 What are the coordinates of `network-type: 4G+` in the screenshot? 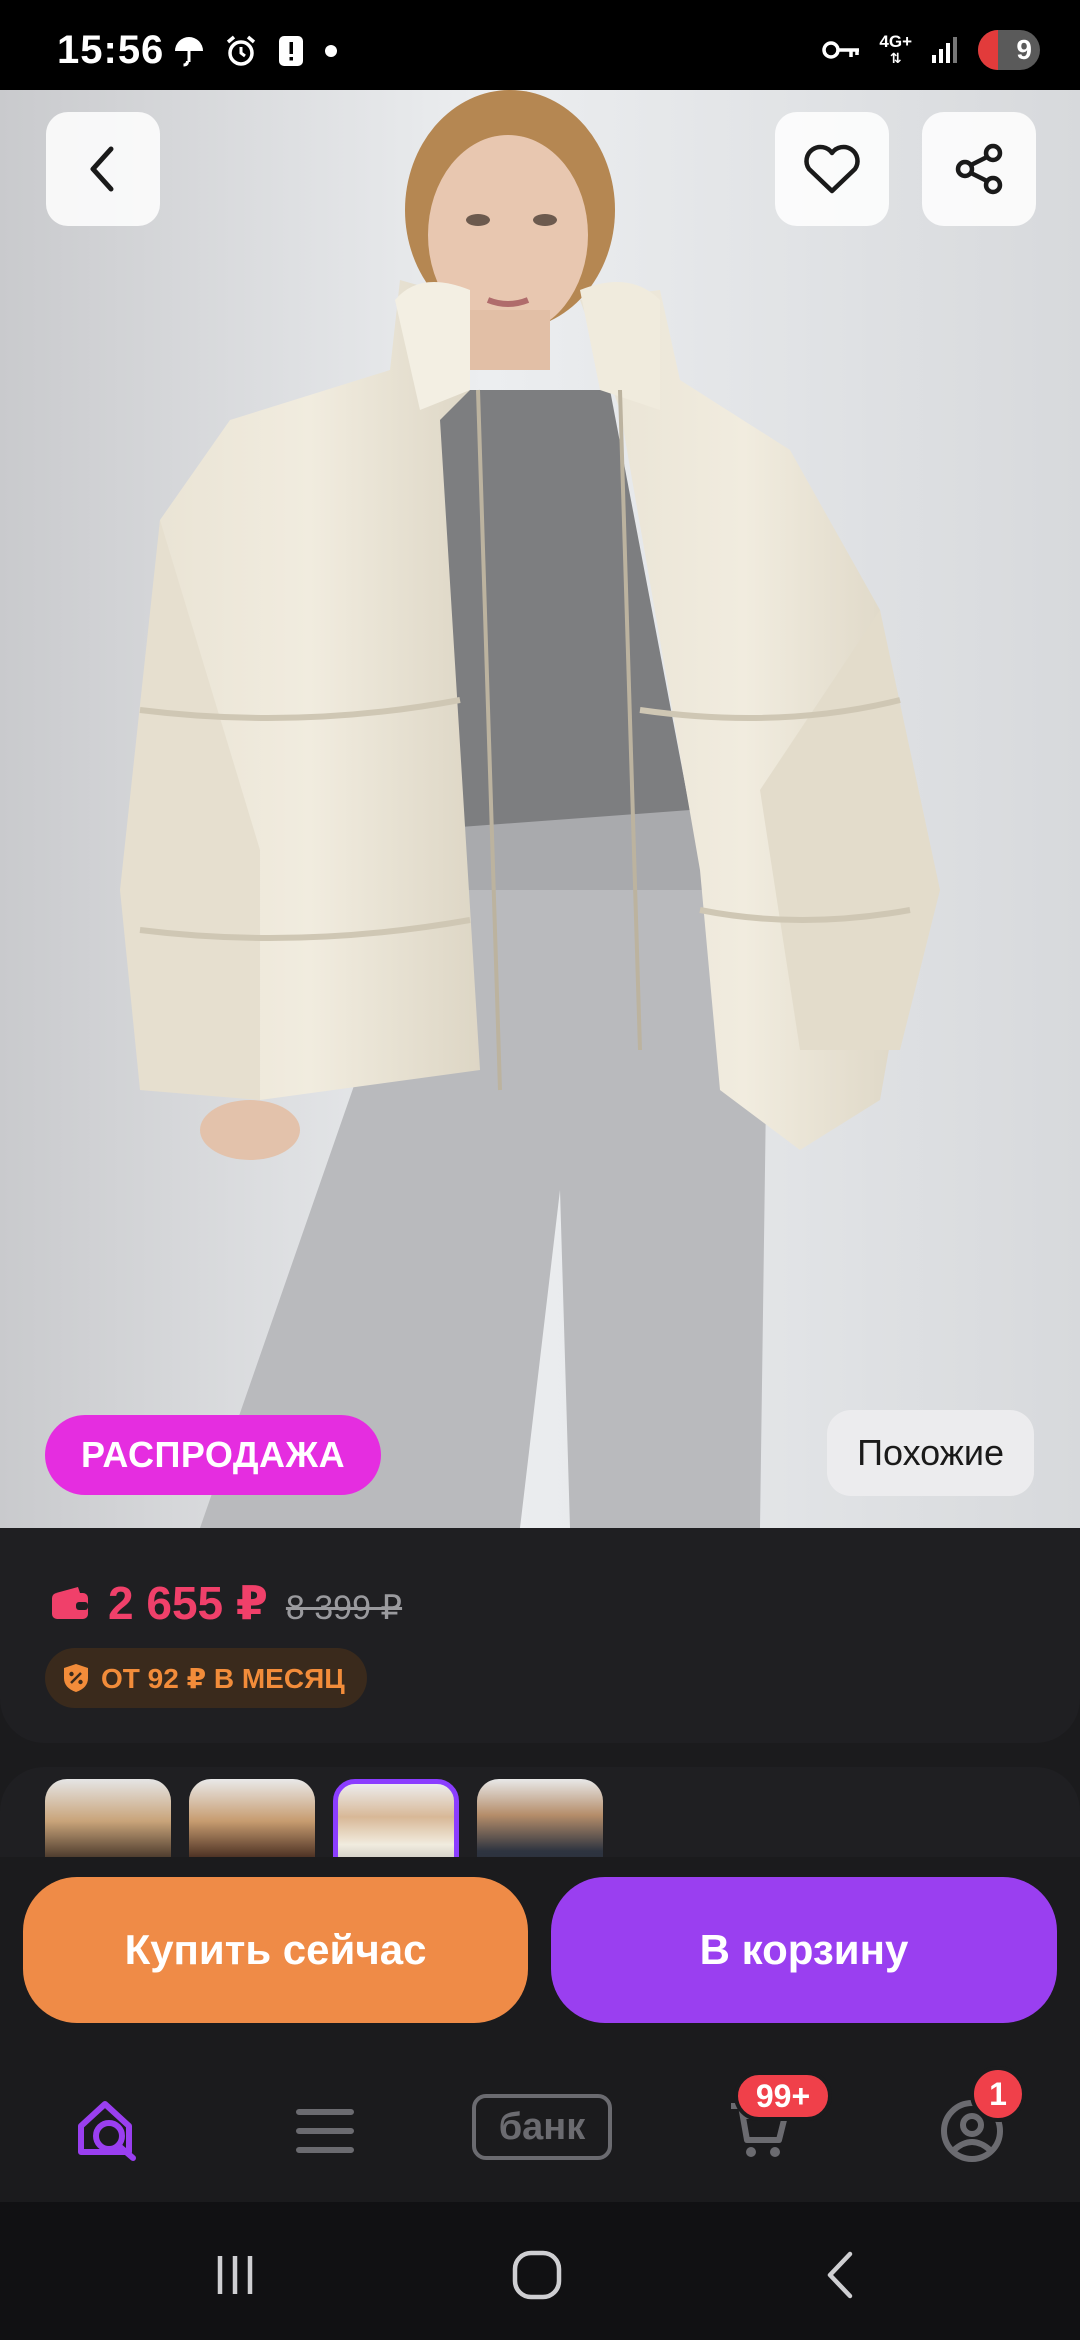 It's located at (895, 41).